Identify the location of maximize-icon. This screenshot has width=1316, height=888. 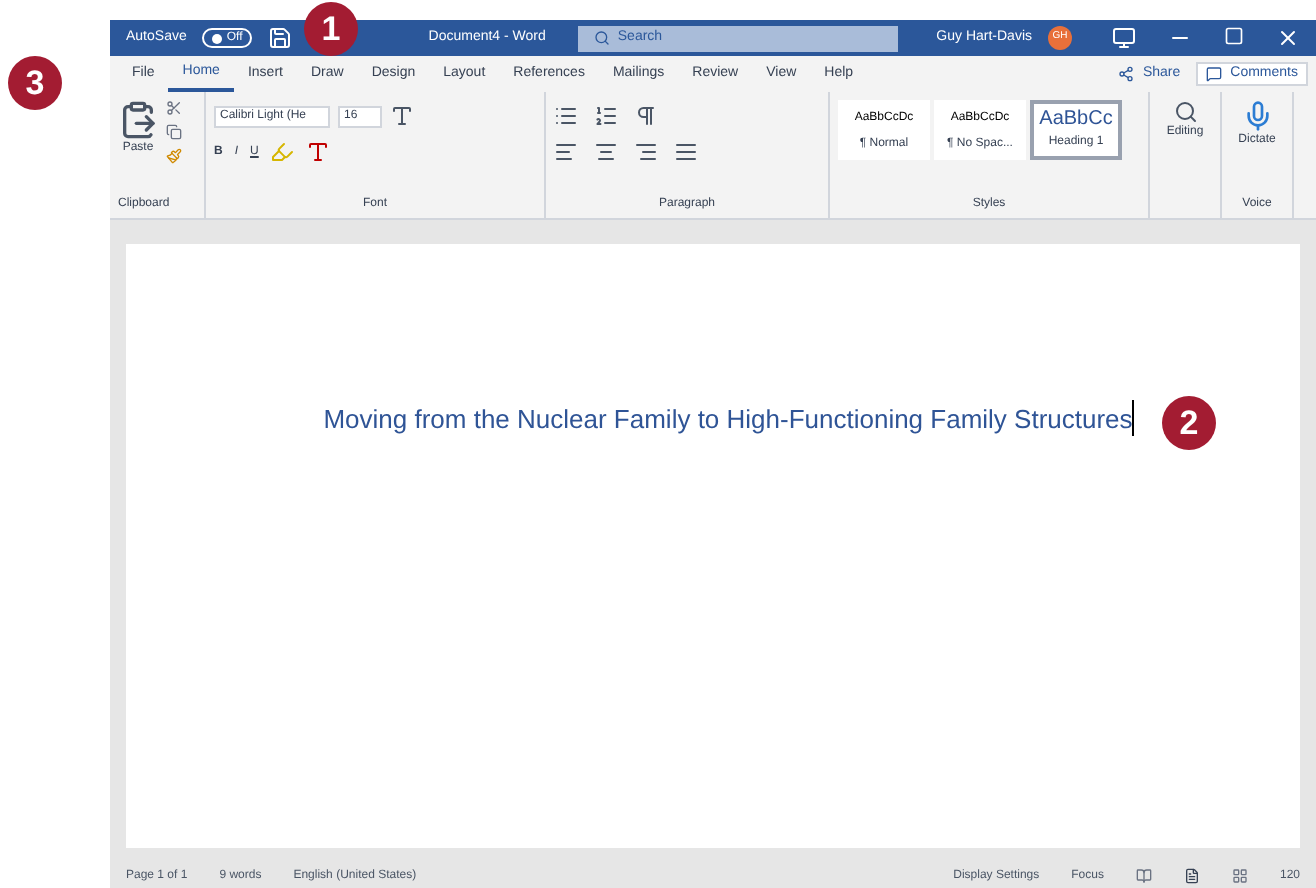
(1234, 36).